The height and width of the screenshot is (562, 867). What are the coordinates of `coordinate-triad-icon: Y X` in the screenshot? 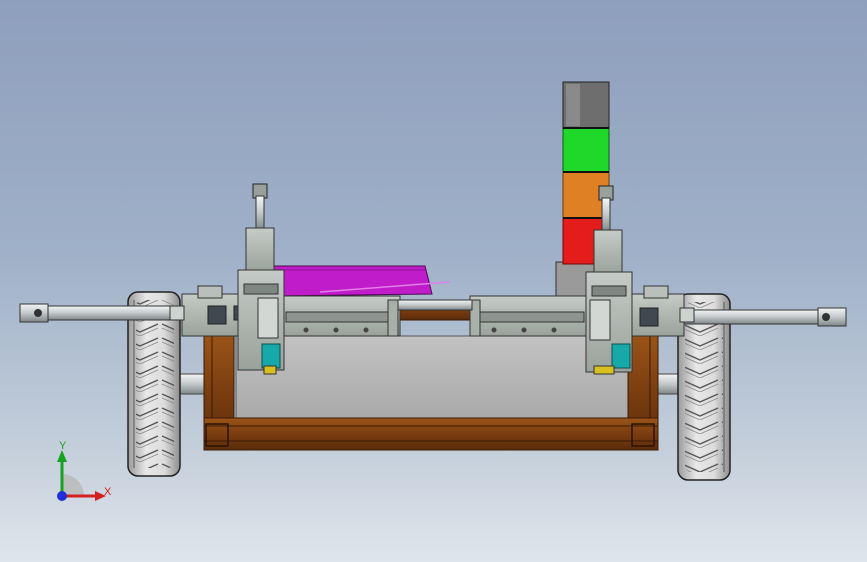 It's located at (85, 476).